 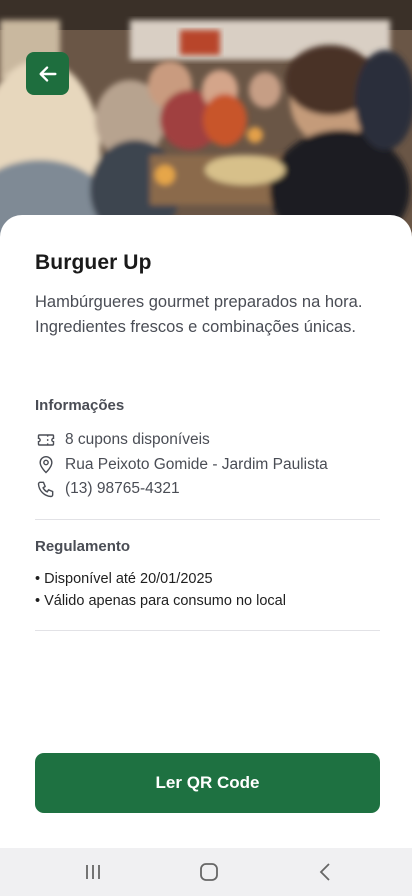 I want to click on arrow-left-icon, so click(x=47, y=73).